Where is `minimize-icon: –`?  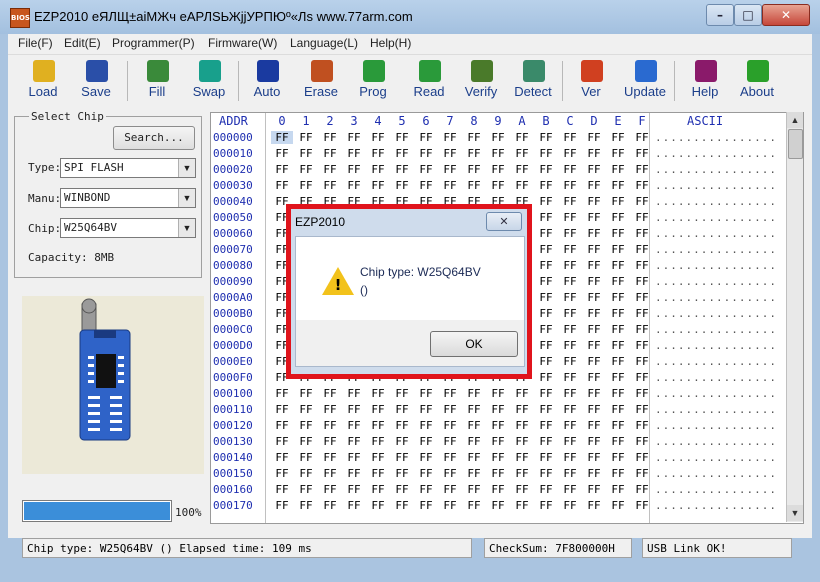 minimize-icon: – is located at coordinates (720, 15).